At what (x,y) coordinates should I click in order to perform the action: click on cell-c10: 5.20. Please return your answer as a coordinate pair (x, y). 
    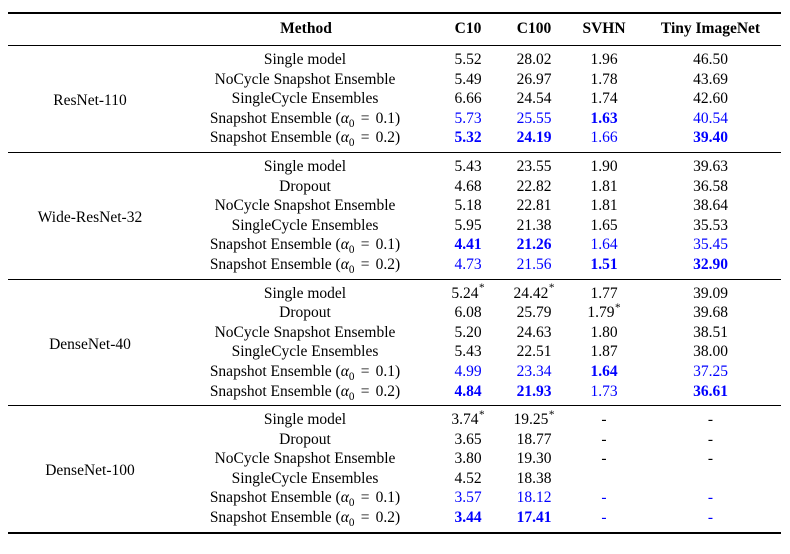
    Looking at the image, I should click on (468, 332).